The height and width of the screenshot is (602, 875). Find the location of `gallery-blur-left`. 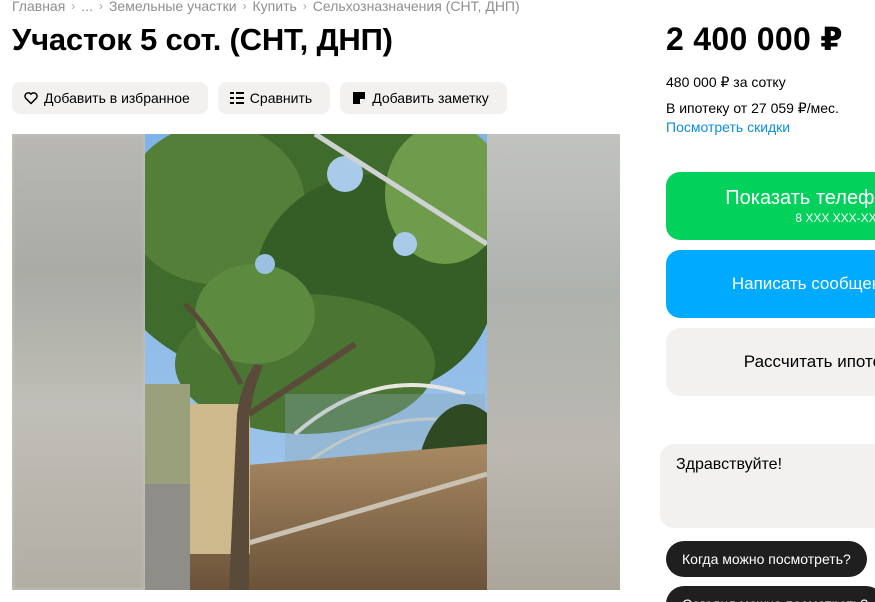

gallery-blur-left is located at coordinates (78, 362).